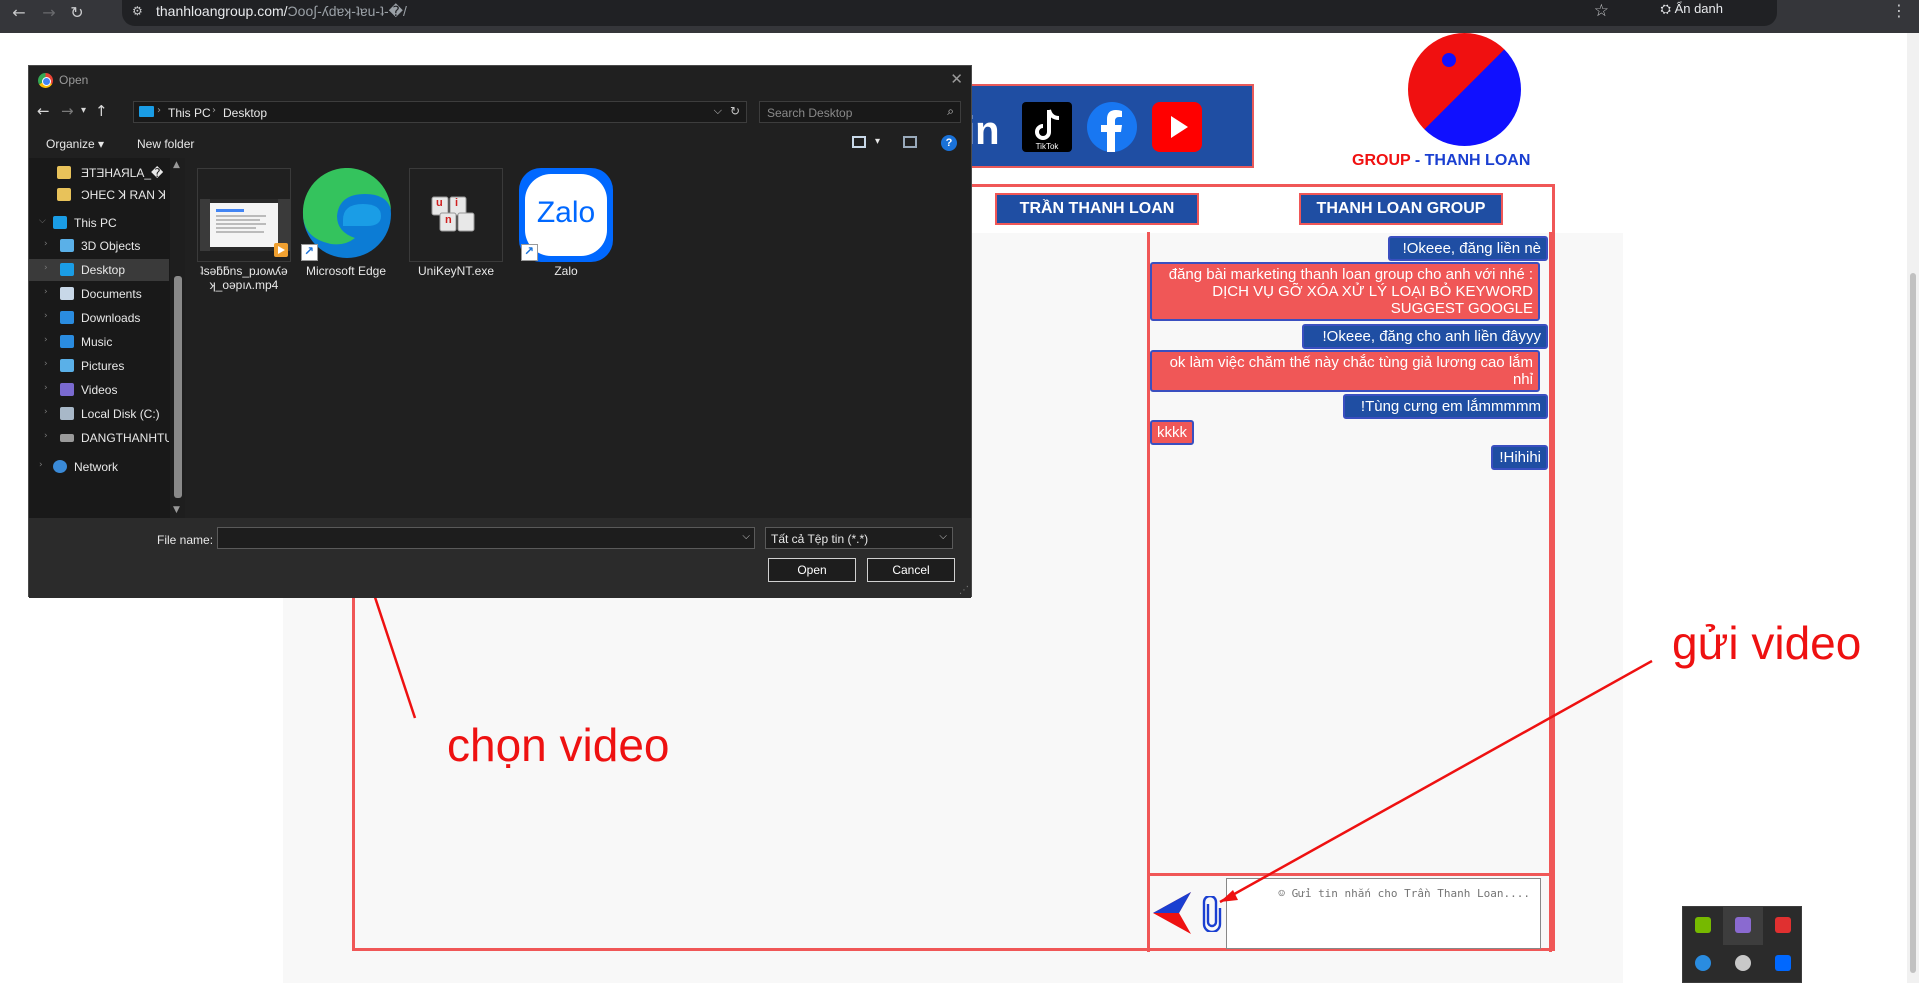  What do you see at coordinates (99, 294) in the screenshot?
I see `nav-item-documents: › Documents` at bounding box center [99, 294].